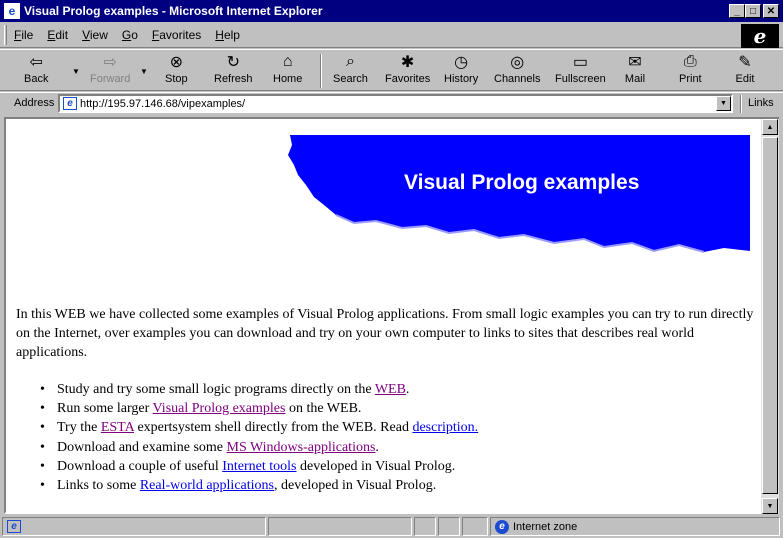 The height and width of the screenshot is (538, 783). I want to click on stop-button: ⊗ Stop, so click(176, 71).